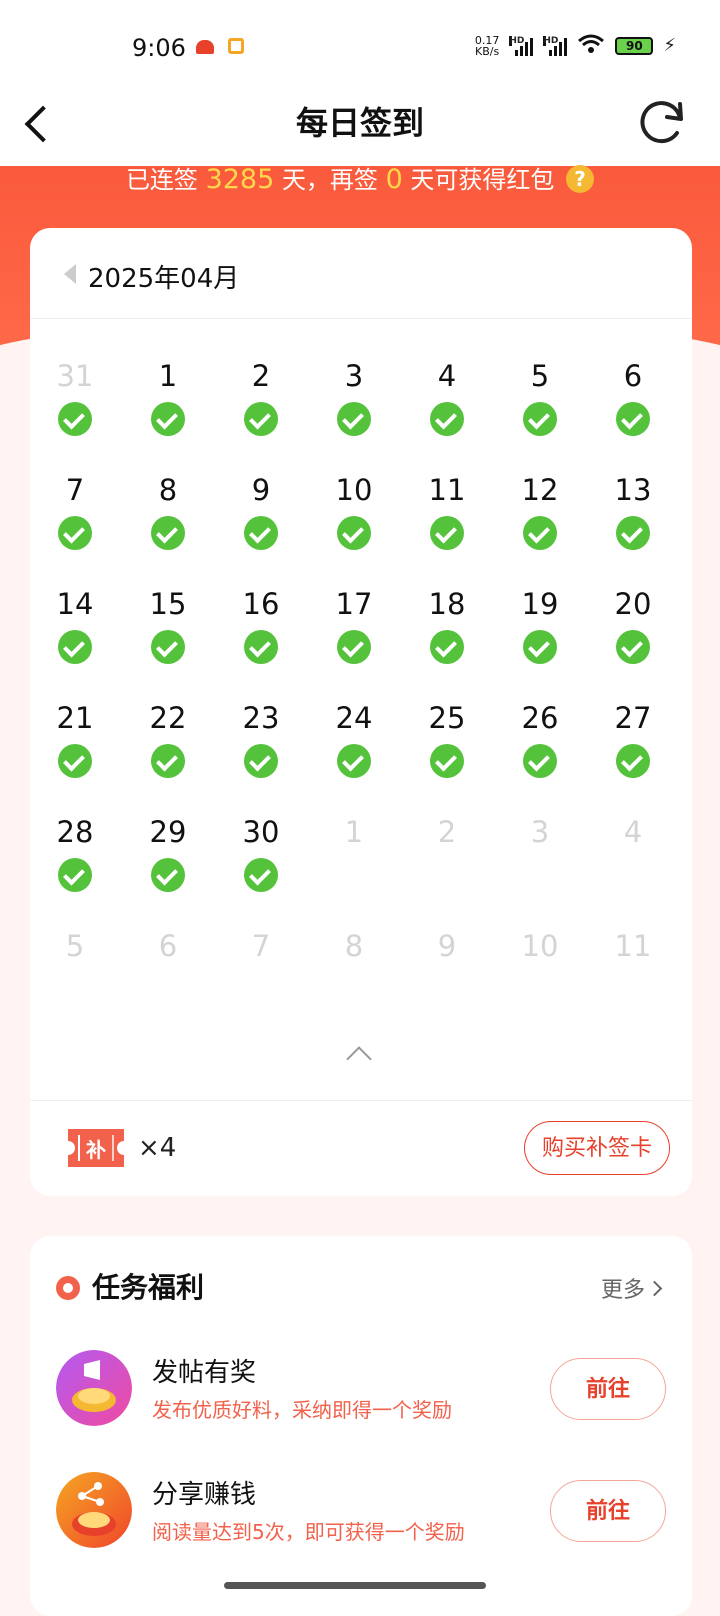  Describe the element at coordinates (669, 45) in the screenshot. I see `charging-icon: ⚡` at that location.